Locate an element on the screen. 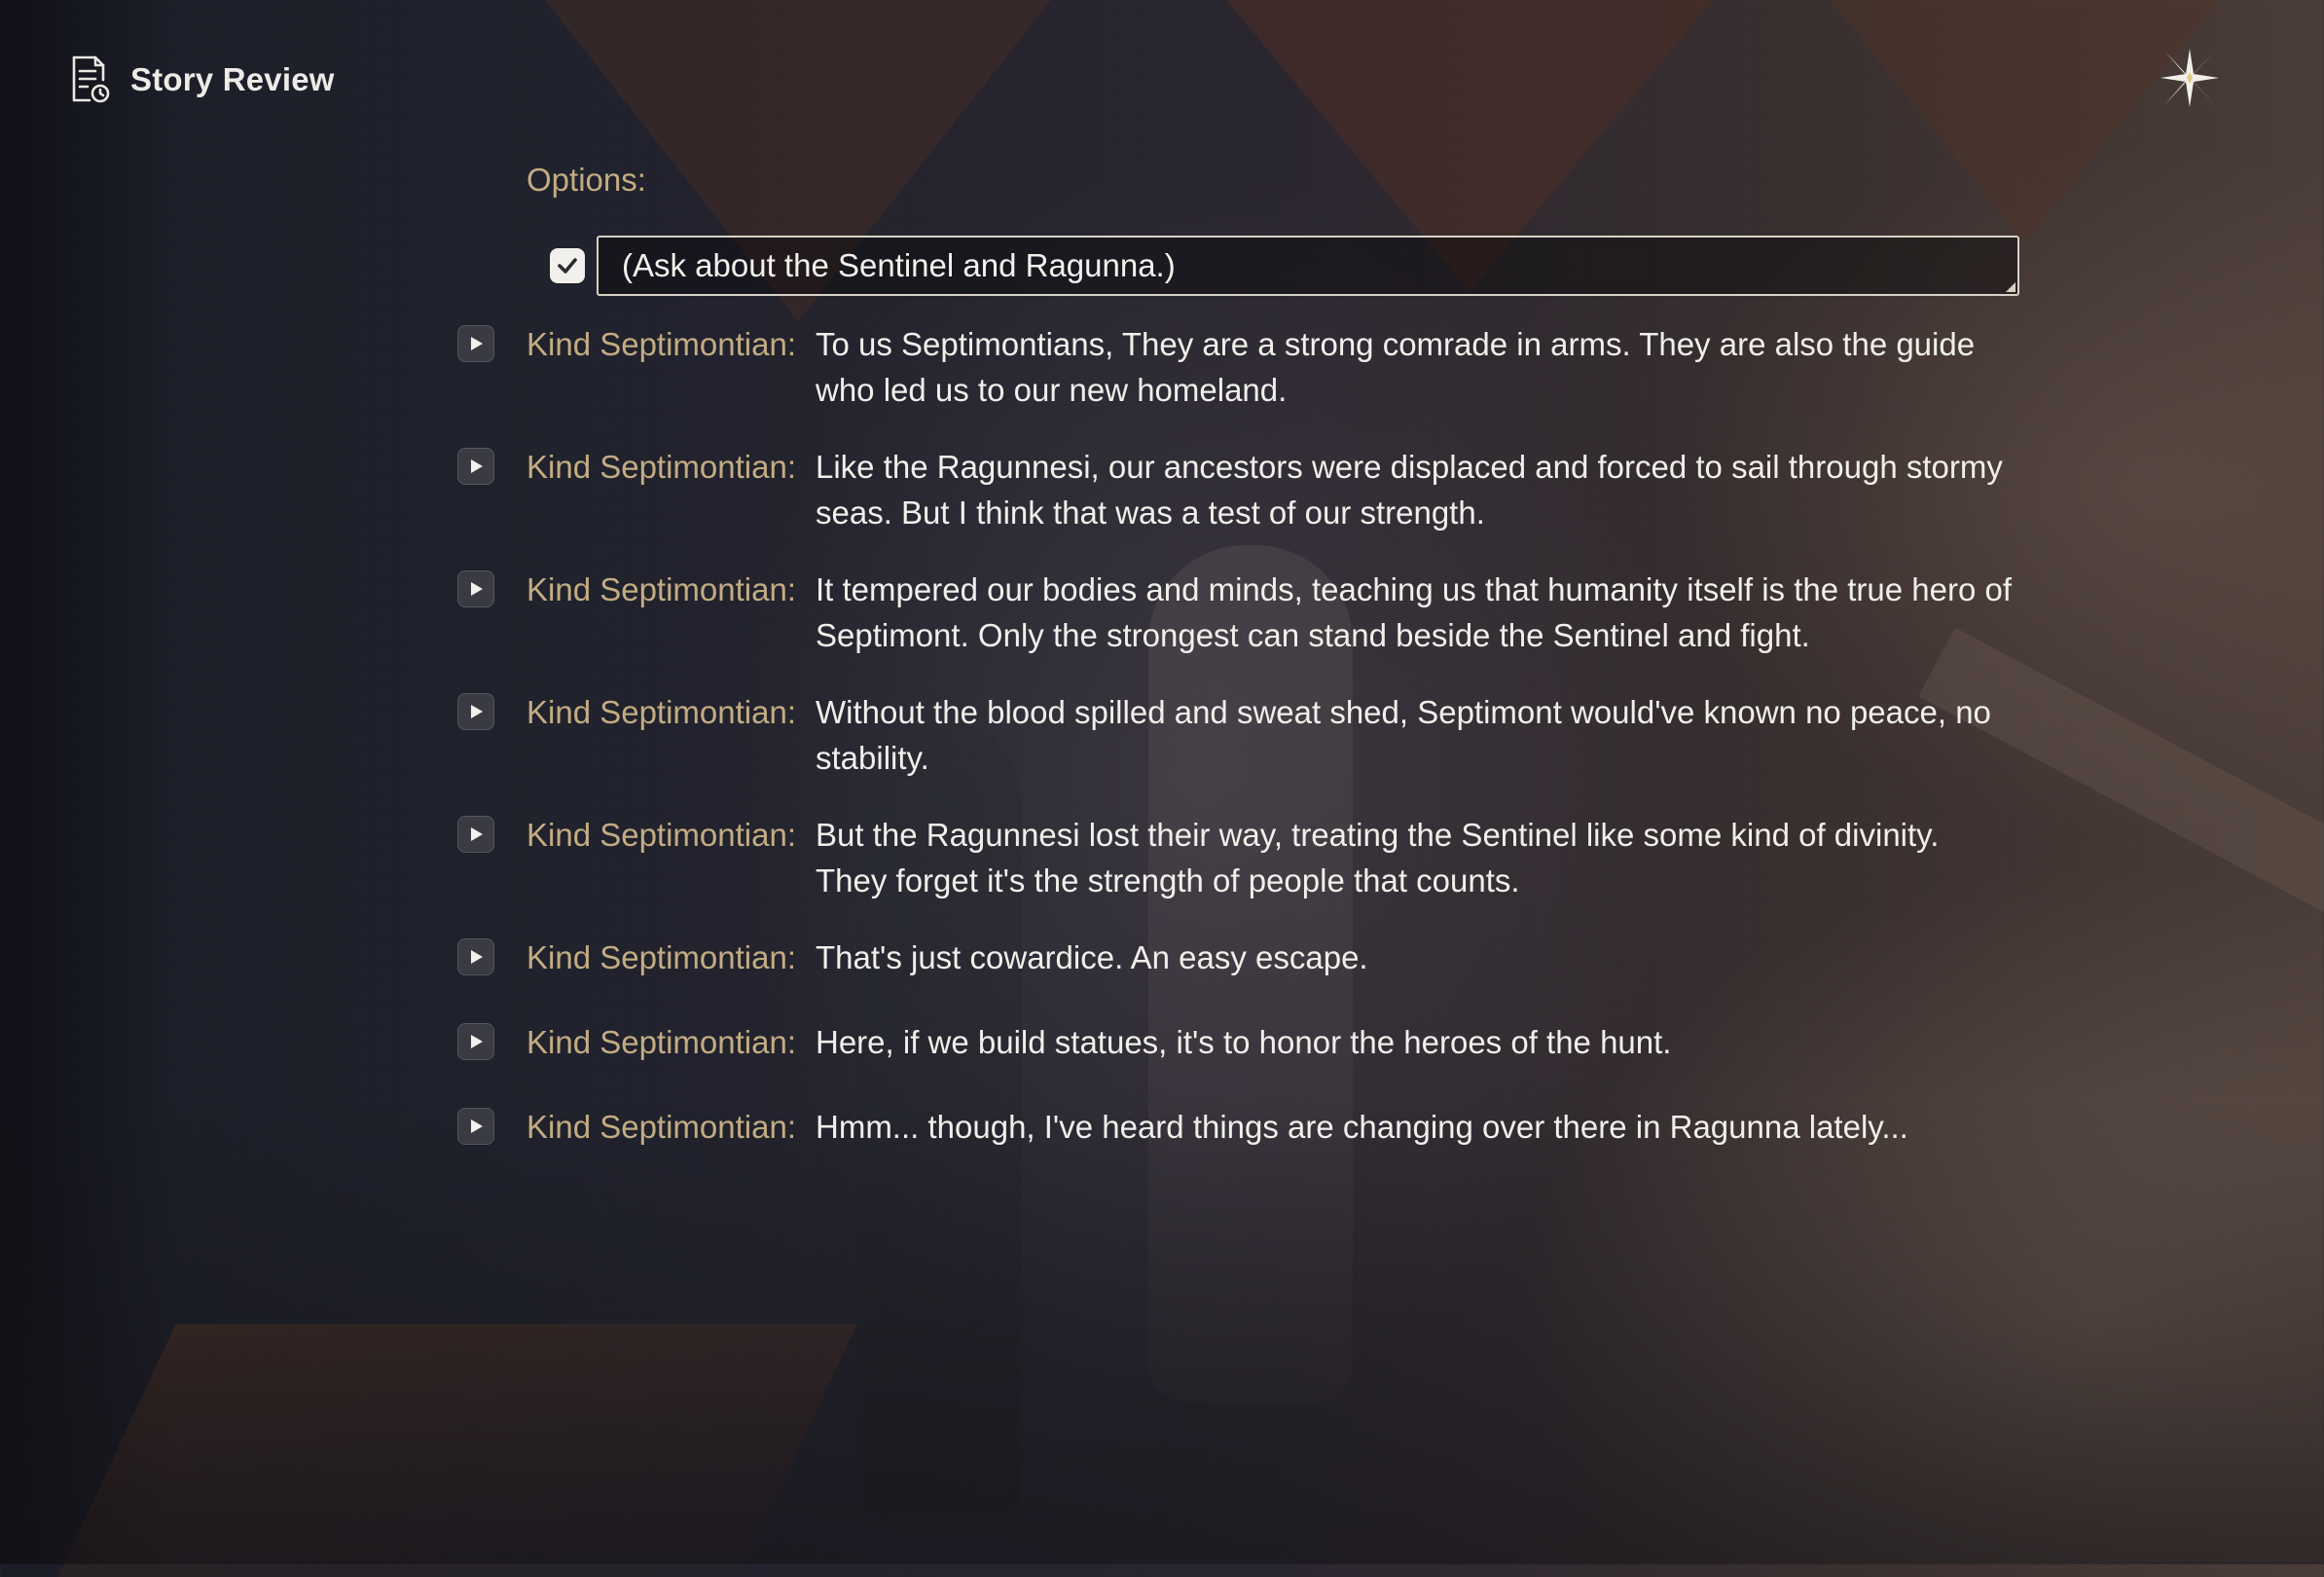 Image resolution: width=2324 pixels, height=1577 pixels. story-review-header: Story Review is located at coordinates (202, 80).